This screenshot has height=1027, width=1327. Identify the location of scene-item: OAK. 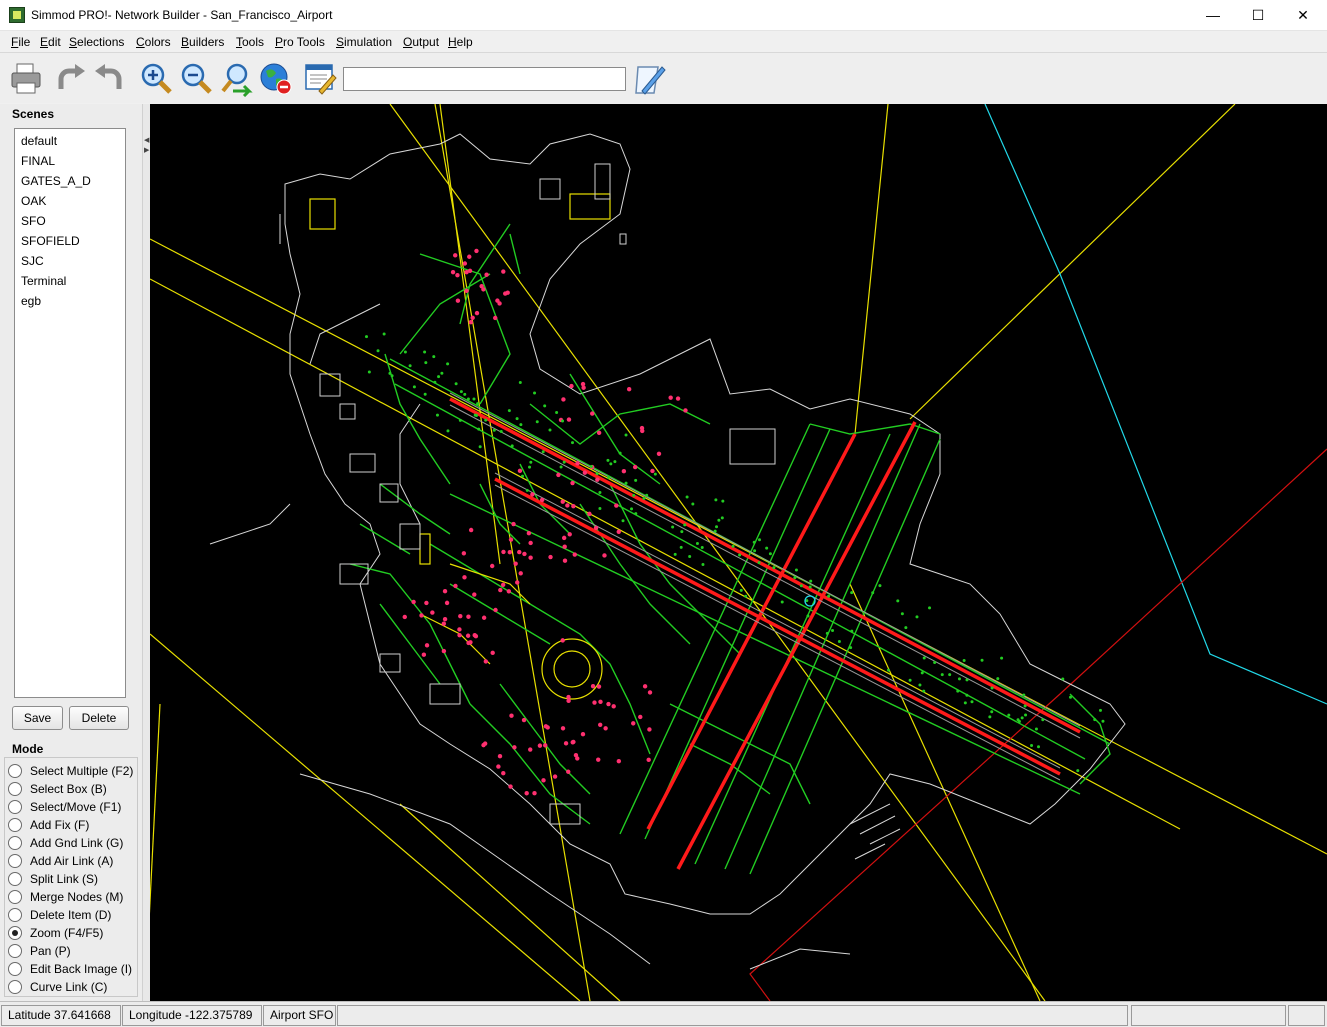
(33, 201).